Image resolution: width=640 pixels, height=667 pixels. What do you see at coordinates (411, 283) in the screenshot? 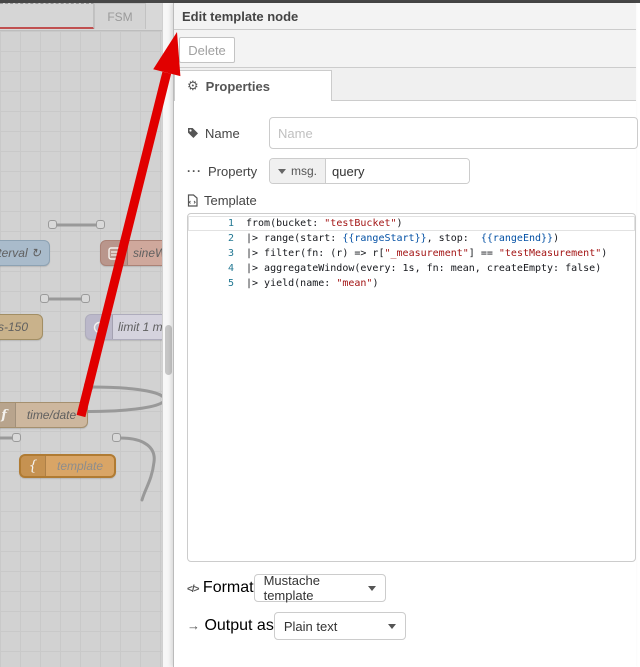
I see `code-line: 5 |> yield(name: "mean")` at bounding box center [411, 283].